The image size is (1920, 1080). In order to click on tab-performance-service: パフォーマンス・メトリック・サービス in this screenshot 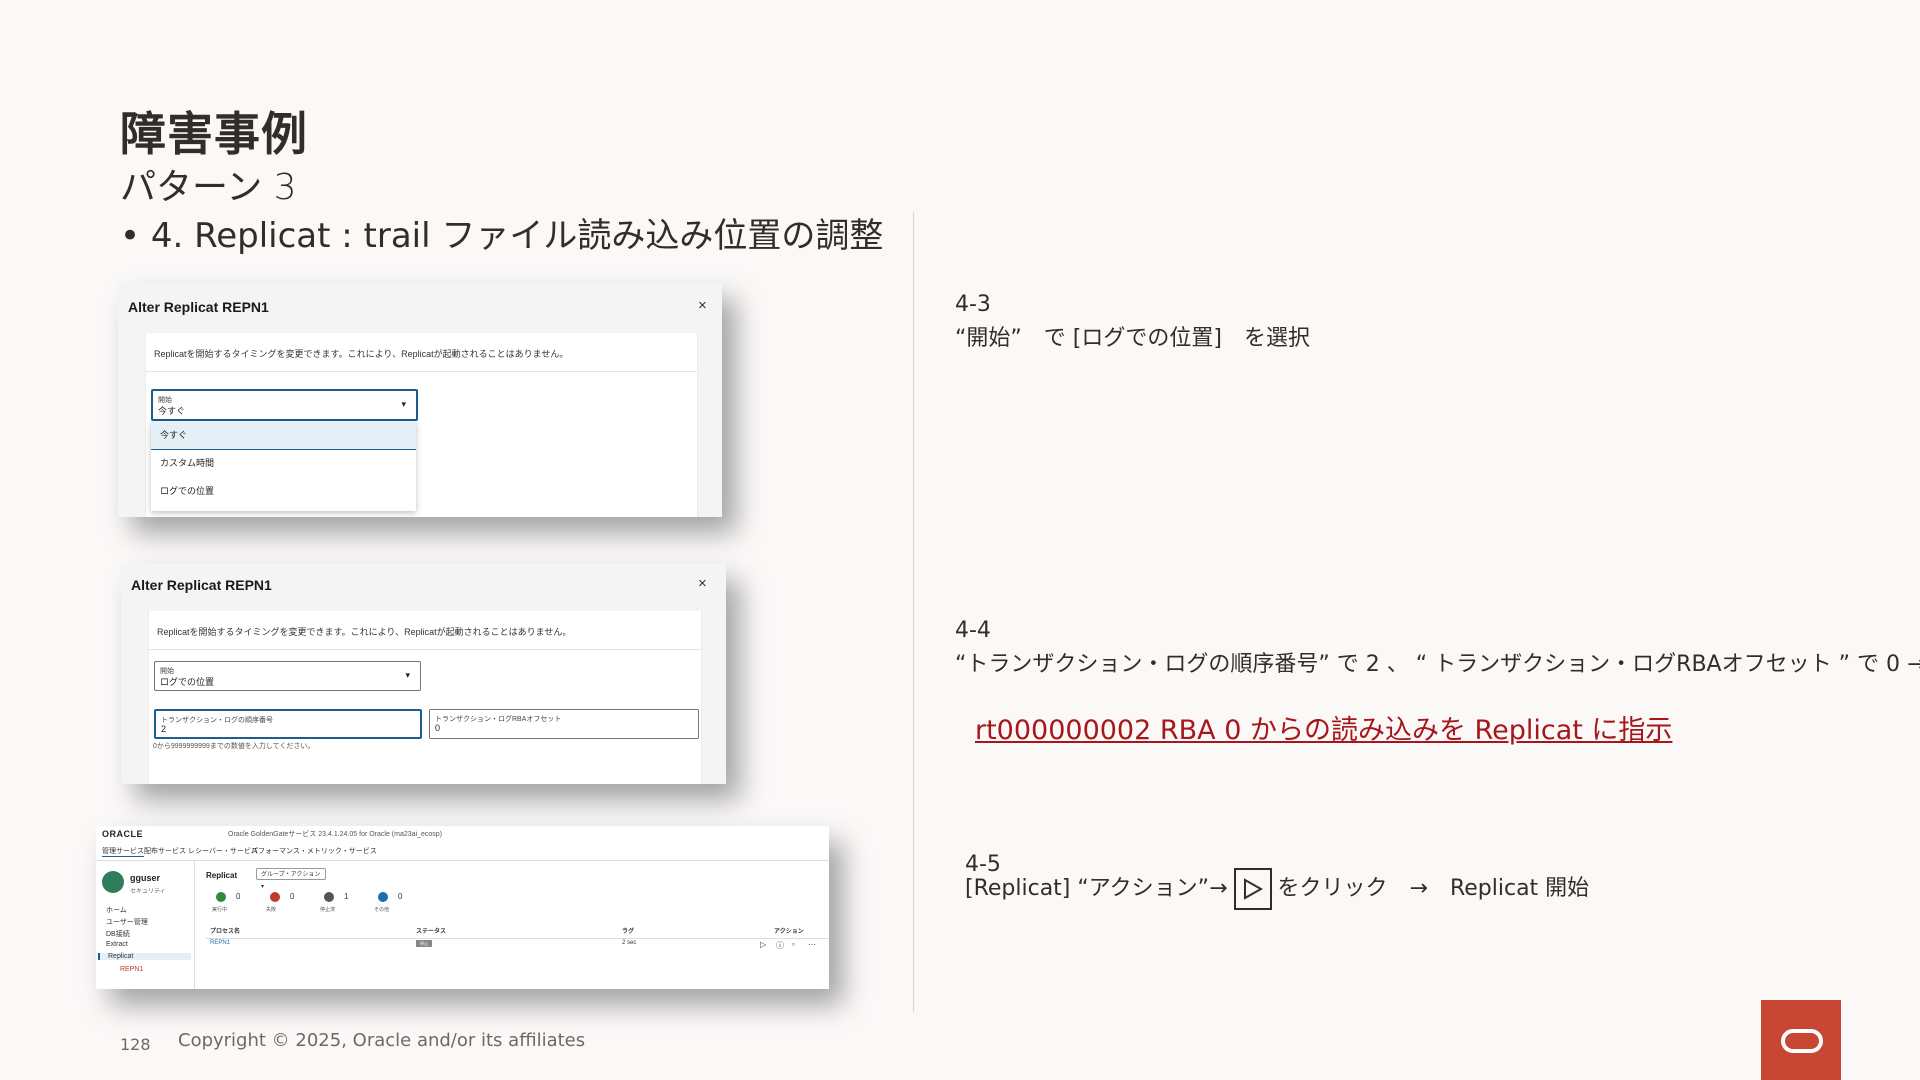, I will do `click(314, 851)`.